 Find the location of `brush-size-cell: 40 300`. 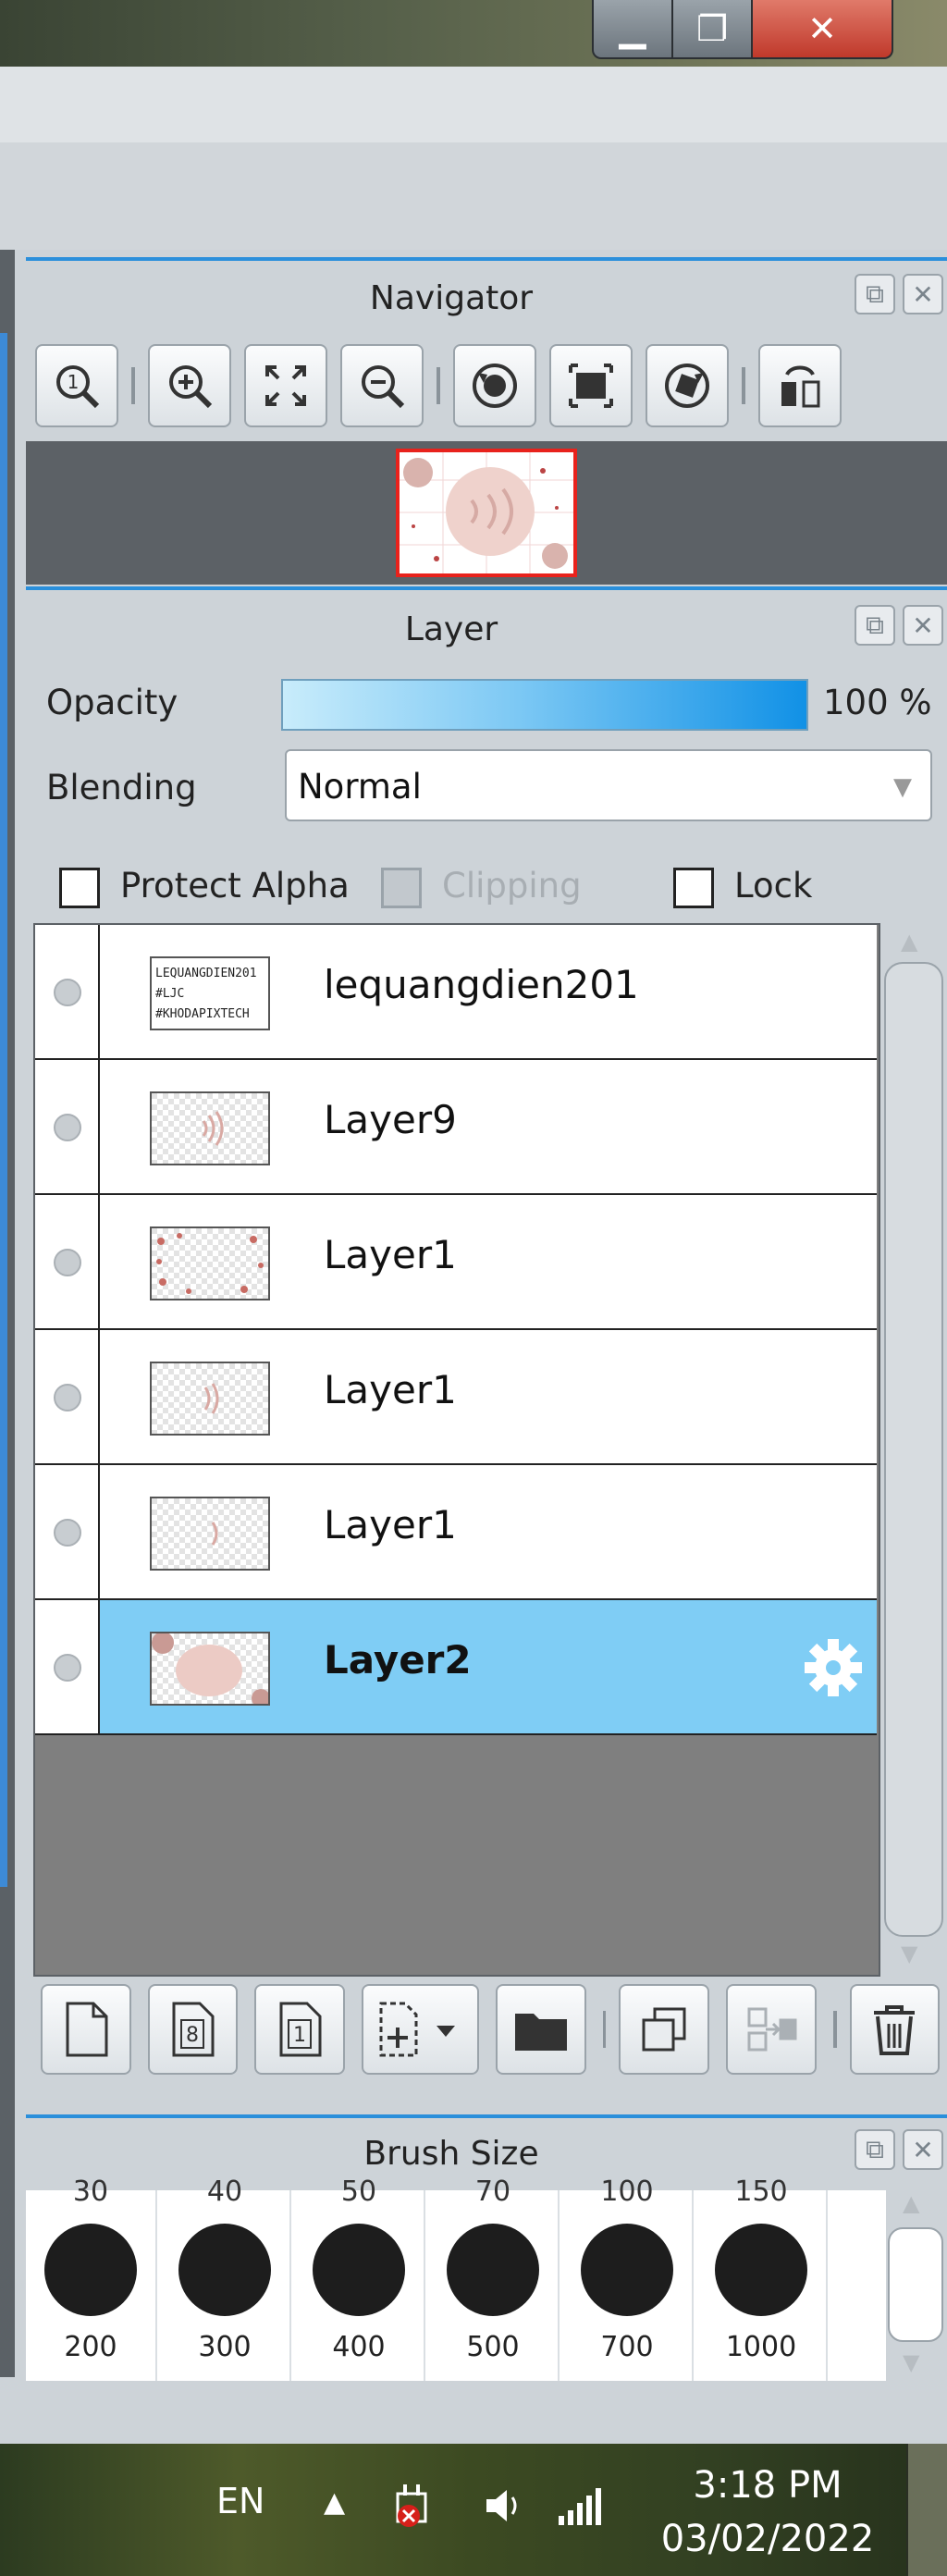

brush-size-cell: 40 300 is located at coordinates (225, 2278).